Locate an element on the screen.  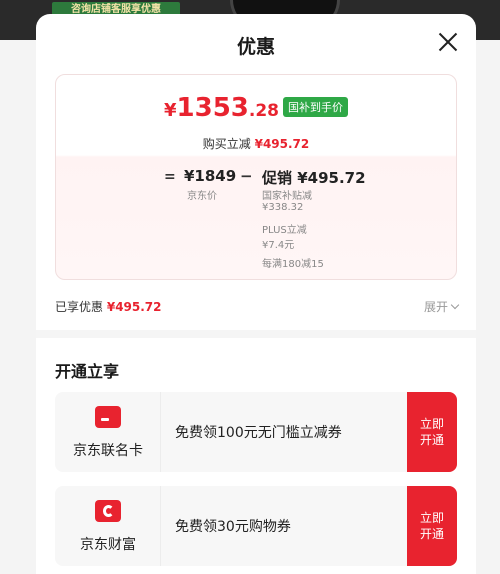
close-icon is located at coordinates (448, 42).